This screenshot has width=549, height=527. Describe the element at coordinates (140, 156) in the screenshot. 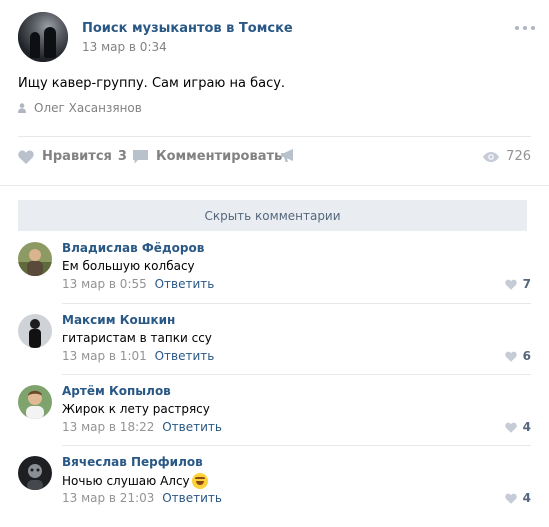

I see `comment-icon` at that location.